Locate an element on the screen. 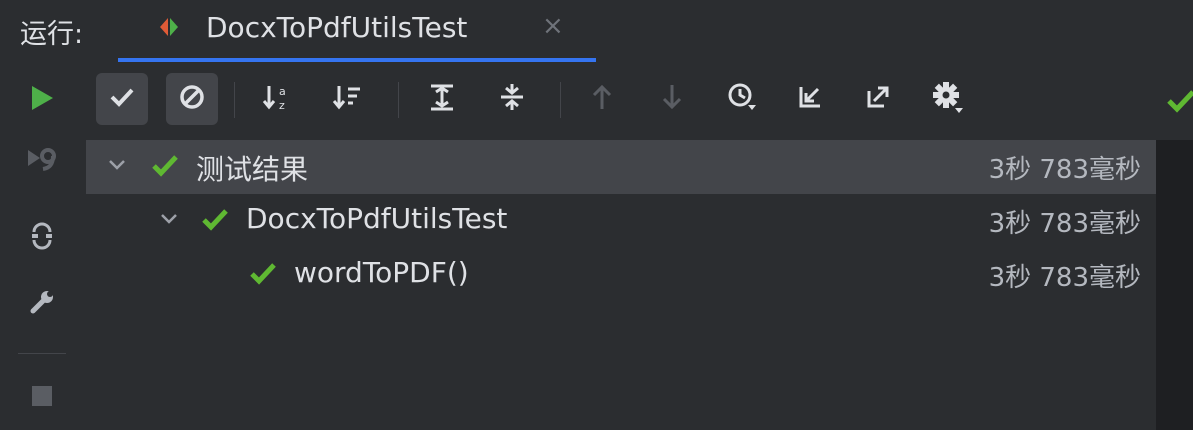 The image size is (1193, 430). tree-row-root: 测试结果 3秒 783毫秒 is located at coordinates (621, 167).